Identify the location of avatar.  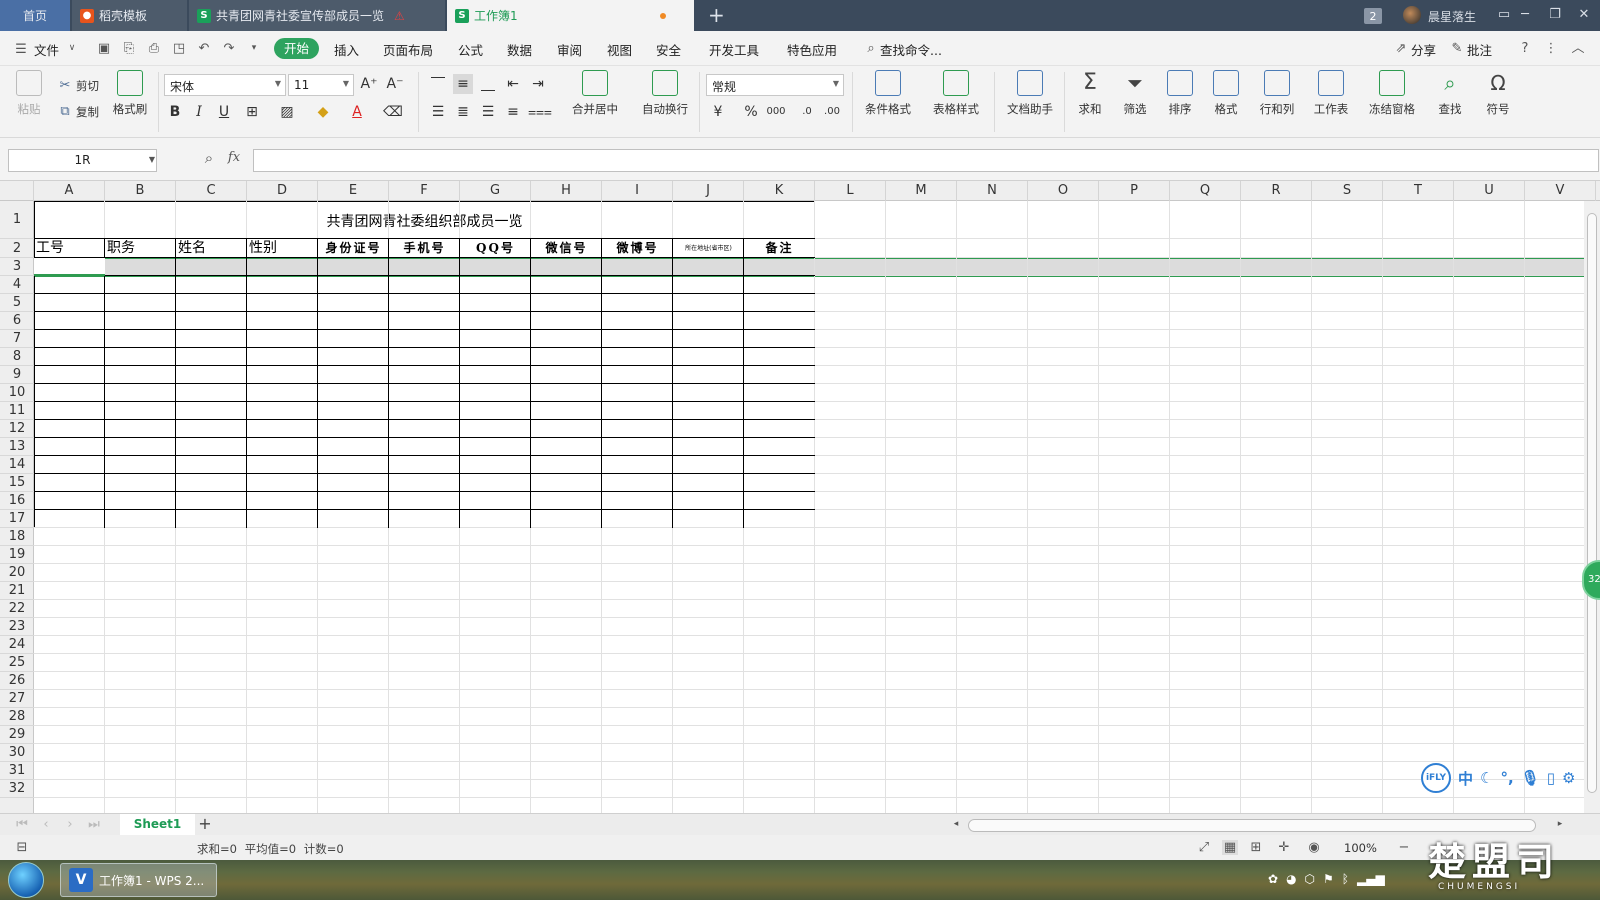
(1412, 15).